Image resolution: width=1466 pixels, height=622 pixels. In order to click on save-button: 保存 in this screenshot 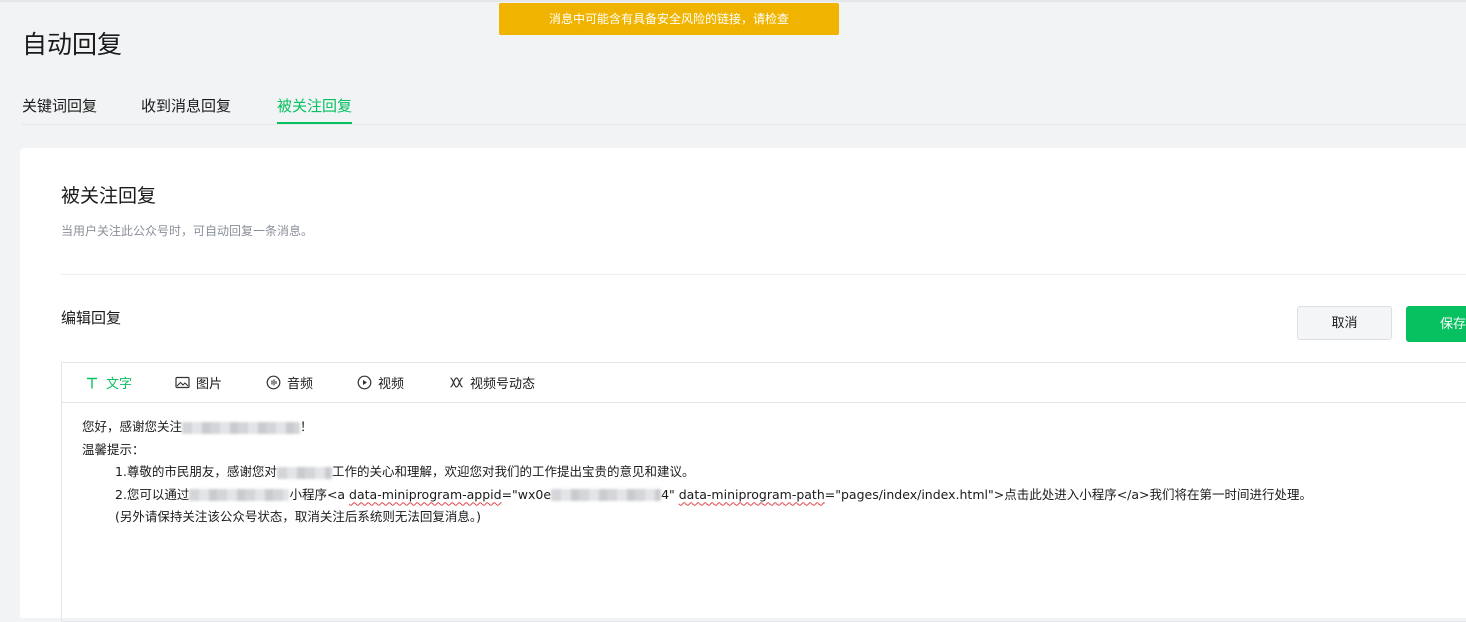, I will do `click(1436, 324)`.